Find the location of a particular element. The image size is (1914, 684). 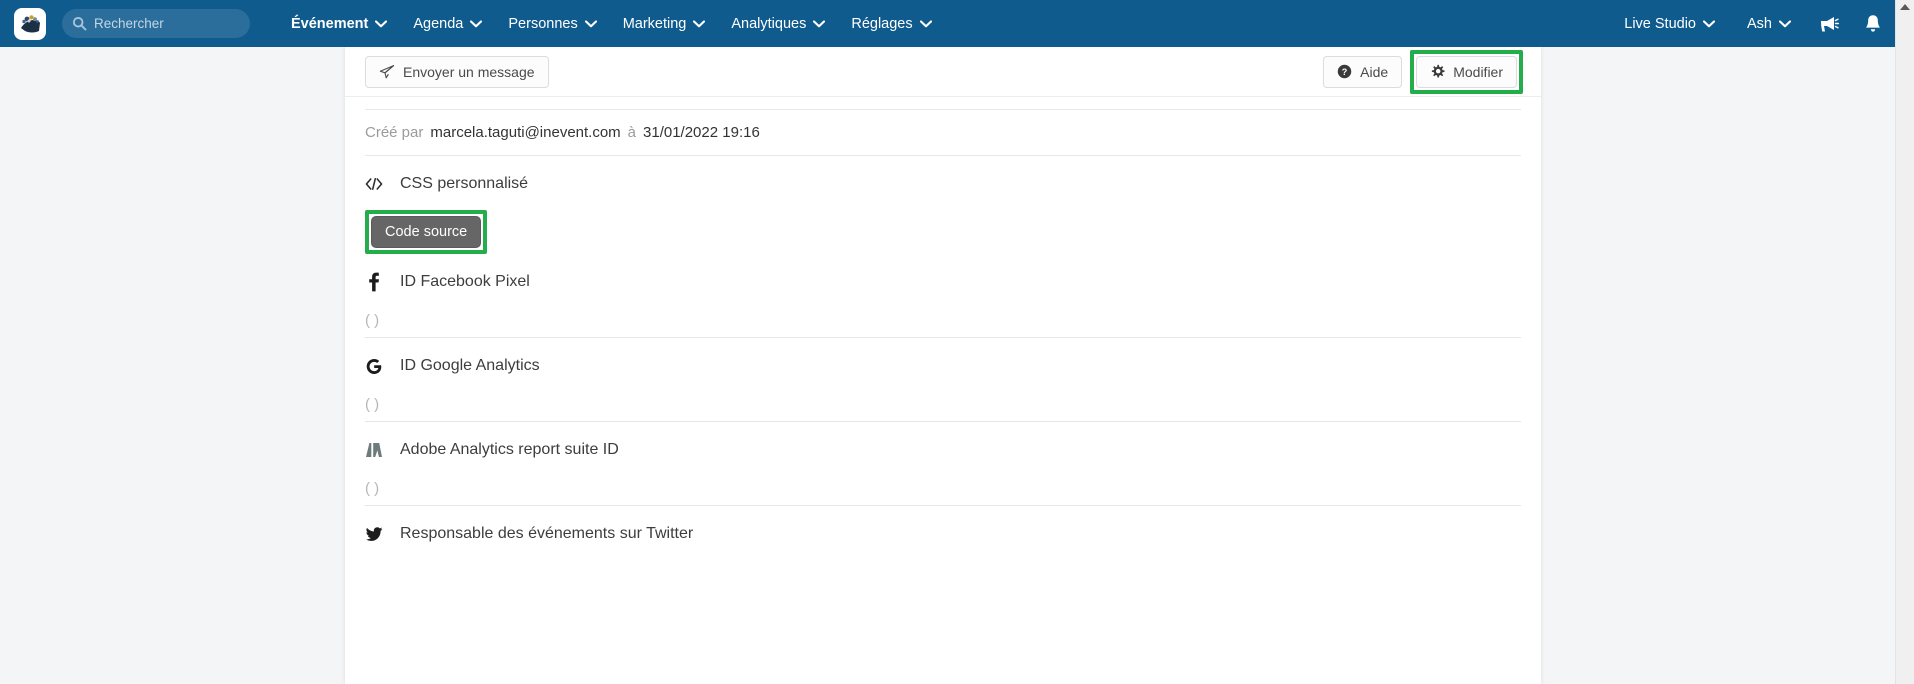

nav-item-agenda: Agenda is located at coordinates (447, 23).